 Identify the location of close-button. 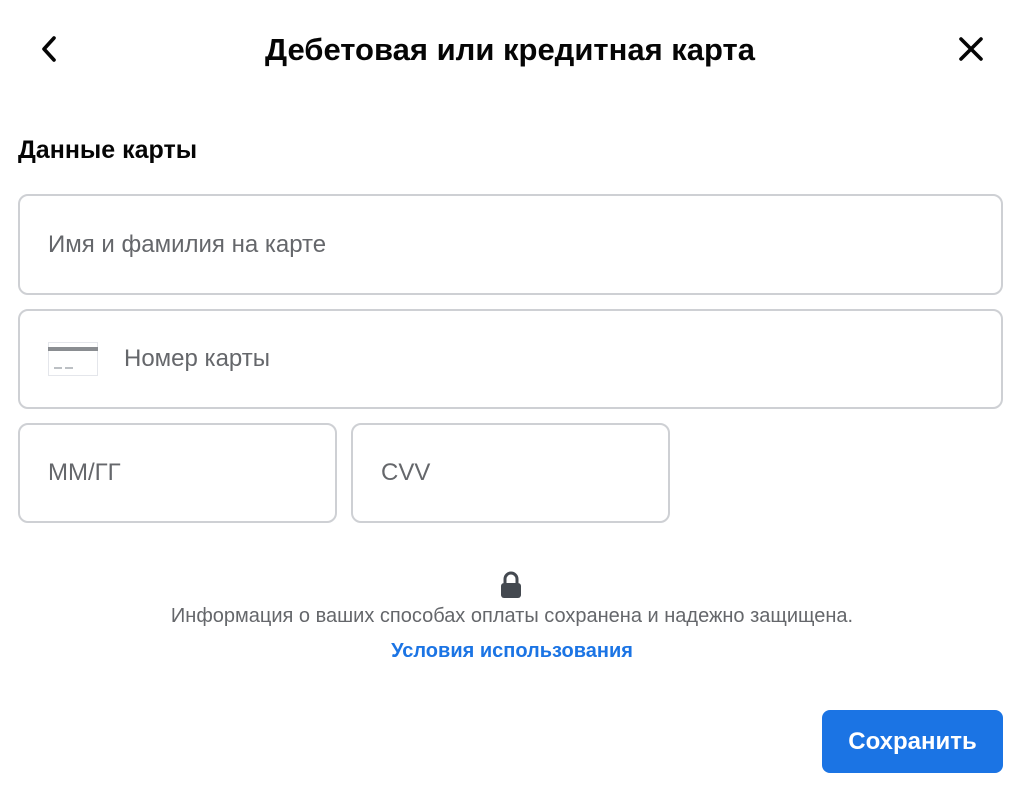
(971, 49).